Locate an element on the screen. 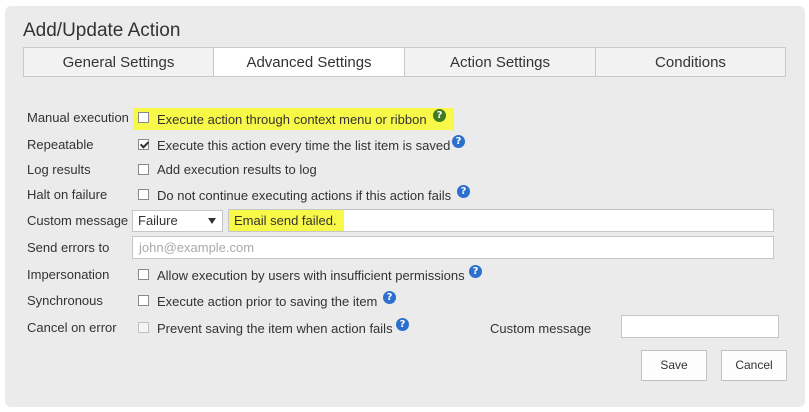 Image resolution: width=809 pixels, height=412 pixels. dialog-title: Add/Update Action is located at coordinates (102, 30).